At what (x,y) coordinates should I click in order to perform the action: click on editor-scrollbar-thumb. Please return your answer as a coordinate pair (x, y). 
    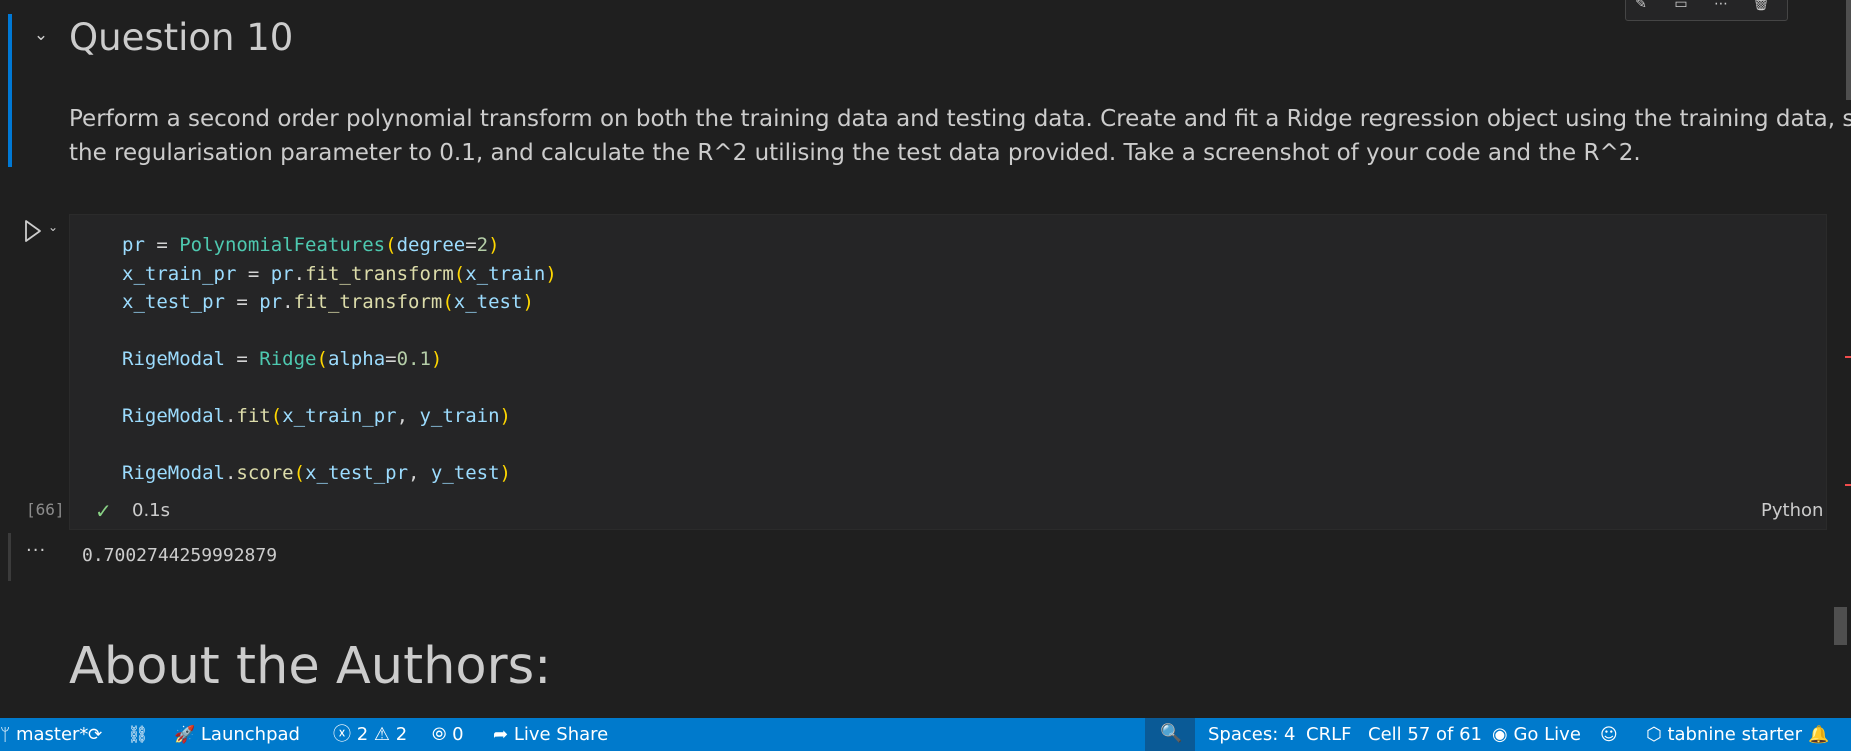
    Looking at the image, I should click on (1848, 50).